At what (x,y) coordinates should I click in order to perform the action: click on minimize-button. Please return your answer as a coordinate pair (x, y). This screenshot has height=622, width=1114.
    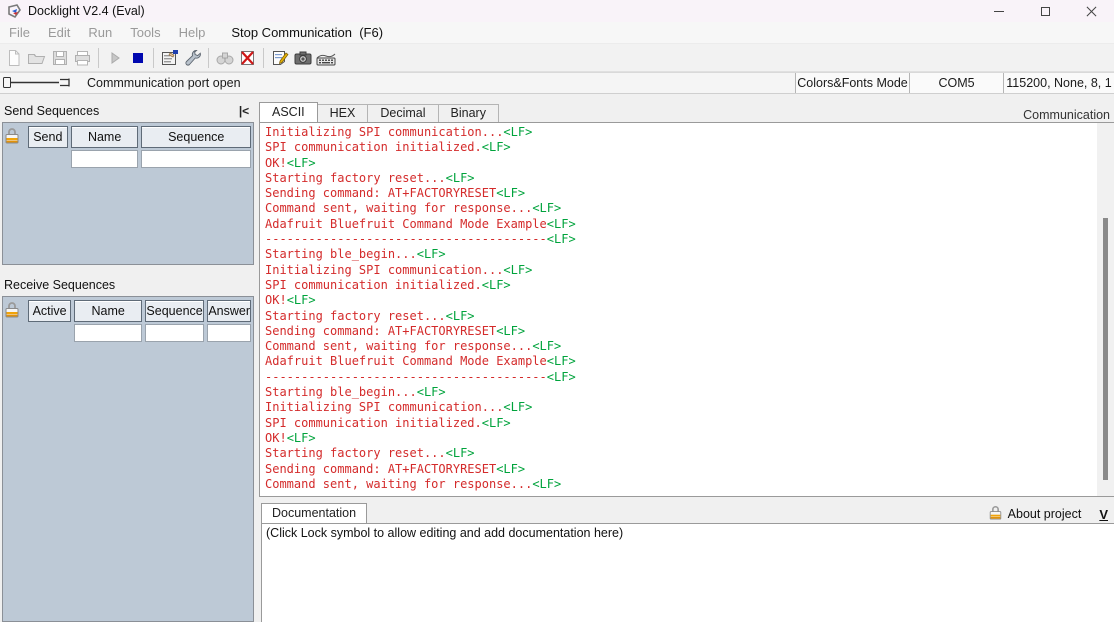
    Looking at the image, I should click on (999, 11).